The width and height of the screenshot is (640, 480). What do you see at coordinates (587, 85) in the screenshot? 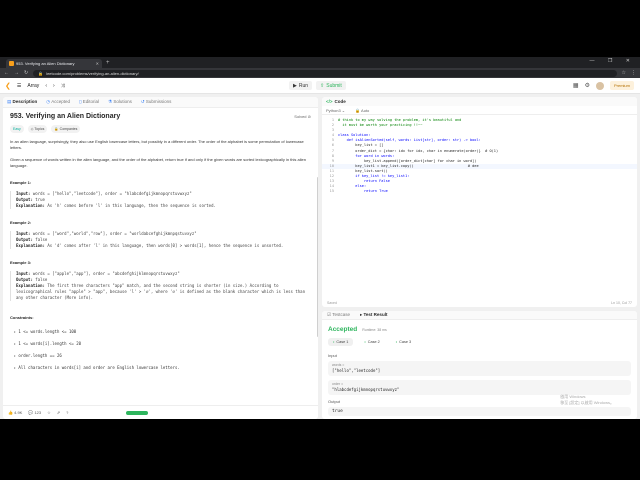
I see `settings-gear-icon: ⚙` at bounding box center [587, 85].